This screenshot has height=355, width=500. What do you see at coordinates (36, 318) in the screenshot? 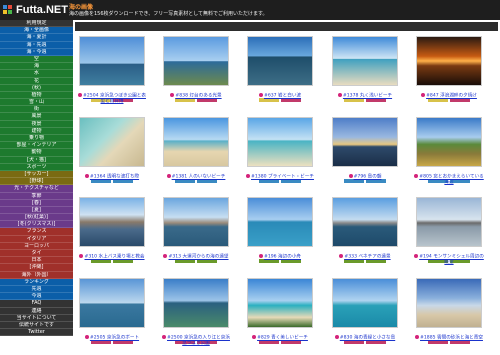
I see `sidebar-item: 当サイトについて` at bounding box center [36, 318].